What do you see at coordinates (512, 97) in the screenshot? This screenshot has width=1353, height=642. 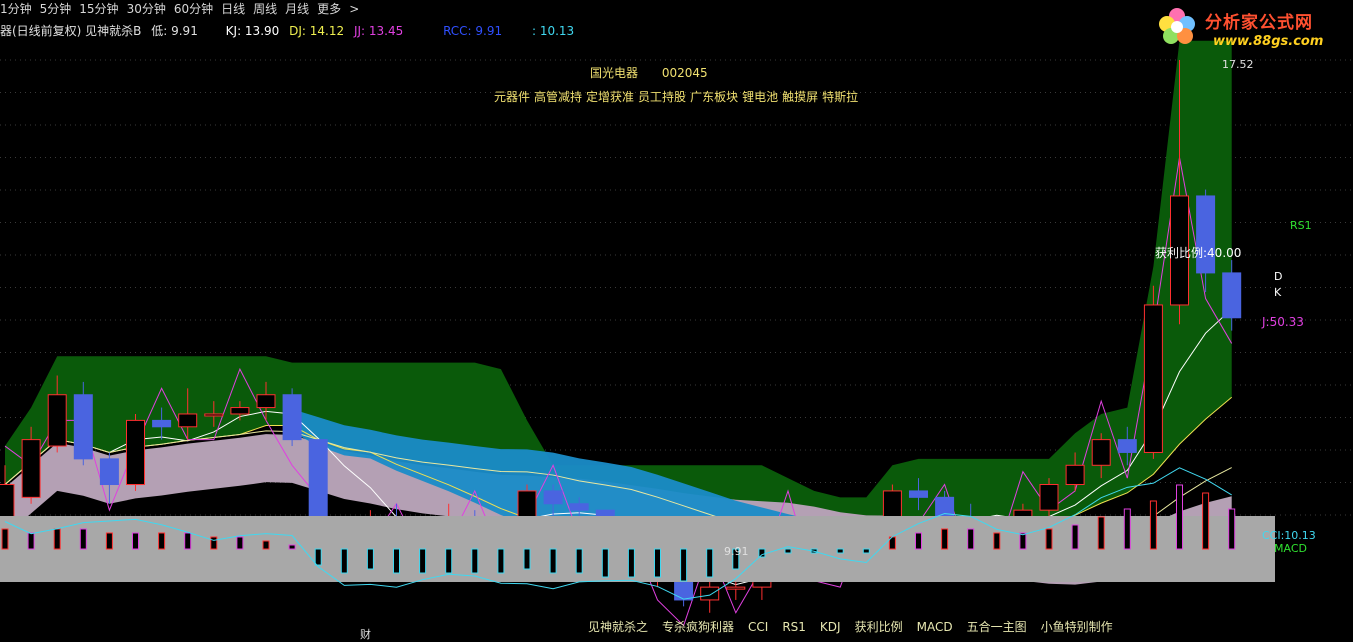 I see `concept-tag: 元器件` at bounding box center [512, 97].